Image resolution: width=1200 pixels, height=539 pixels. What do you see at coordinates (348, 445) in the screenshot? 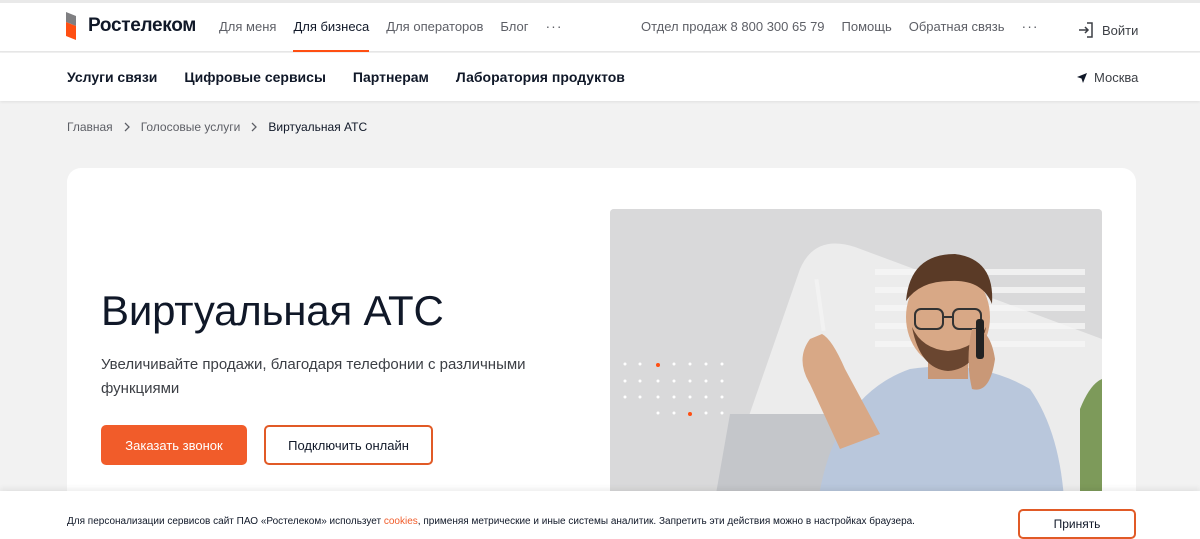
I see `connect-online-button: Подключить онлайн` at bounding box center [348, 445].